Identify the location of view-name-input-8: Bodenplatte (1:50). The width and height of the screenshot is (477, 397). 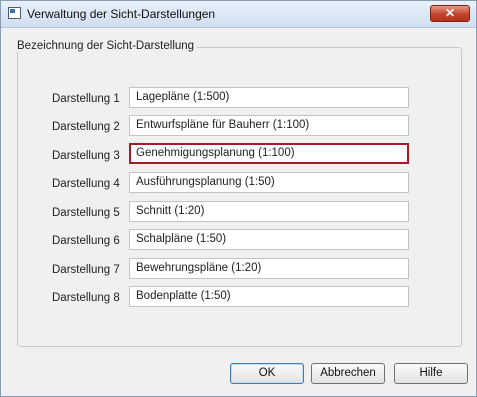
(269, 296).